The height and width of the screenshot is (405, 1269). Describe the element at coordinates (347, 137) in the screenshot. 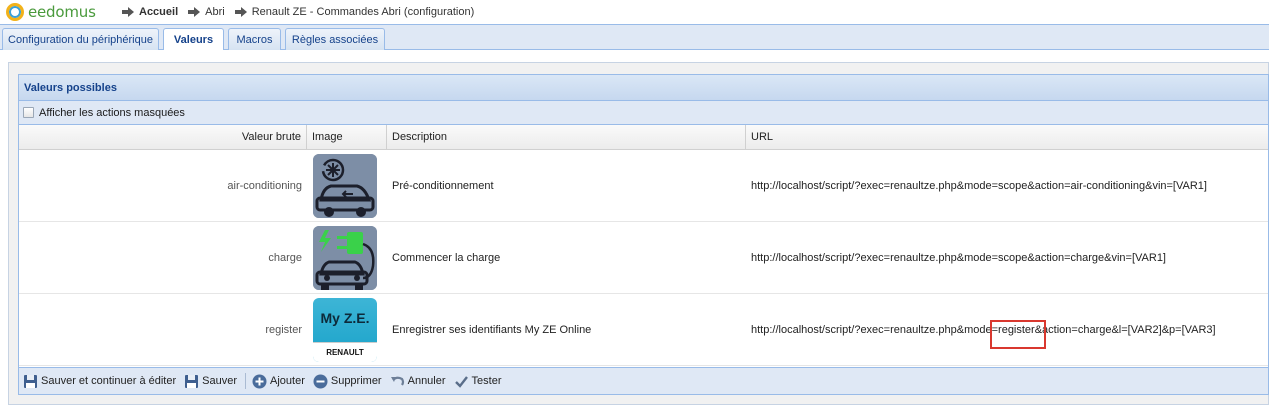

I see `column-header-image: Image` at that location.